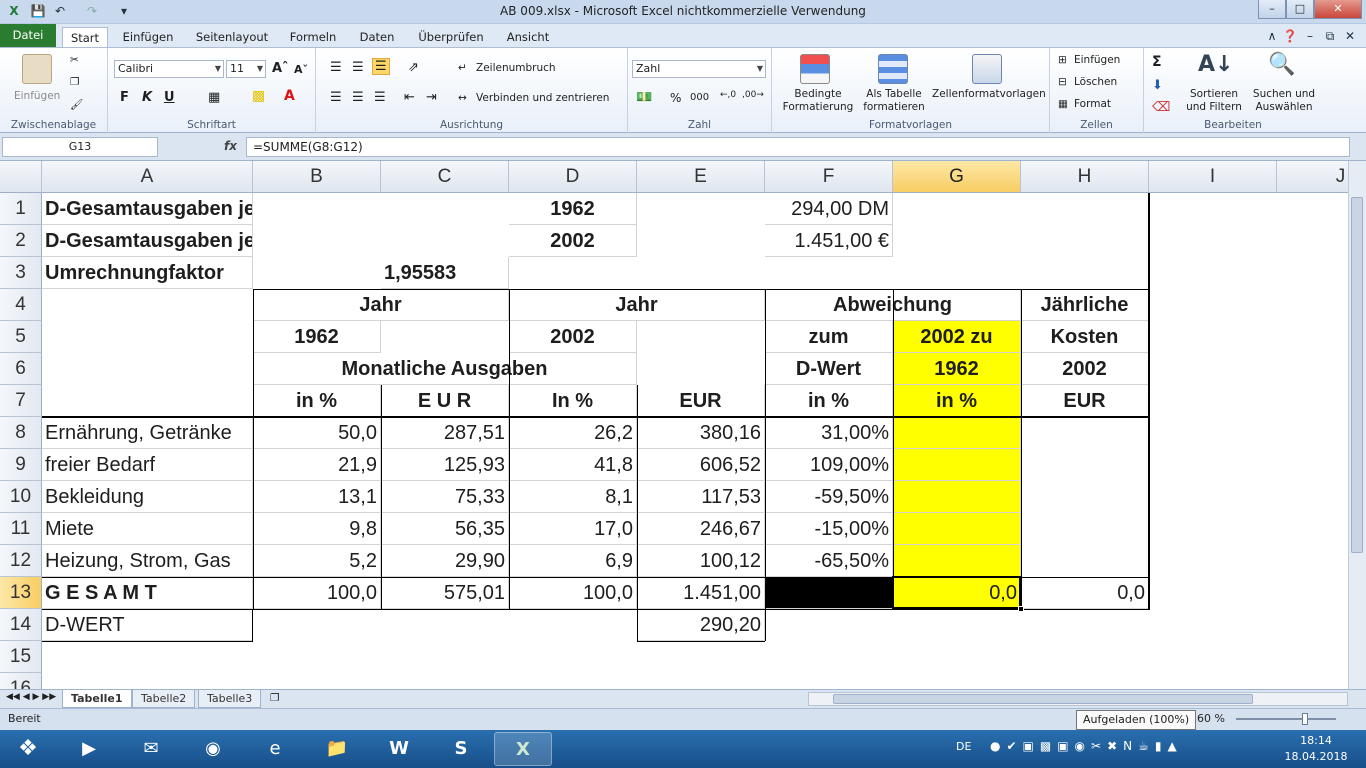  What do you see at coordinates (573, 497) in the screenshot?
I see `cell-d10: 8,1` at bounding box center [573, 497].